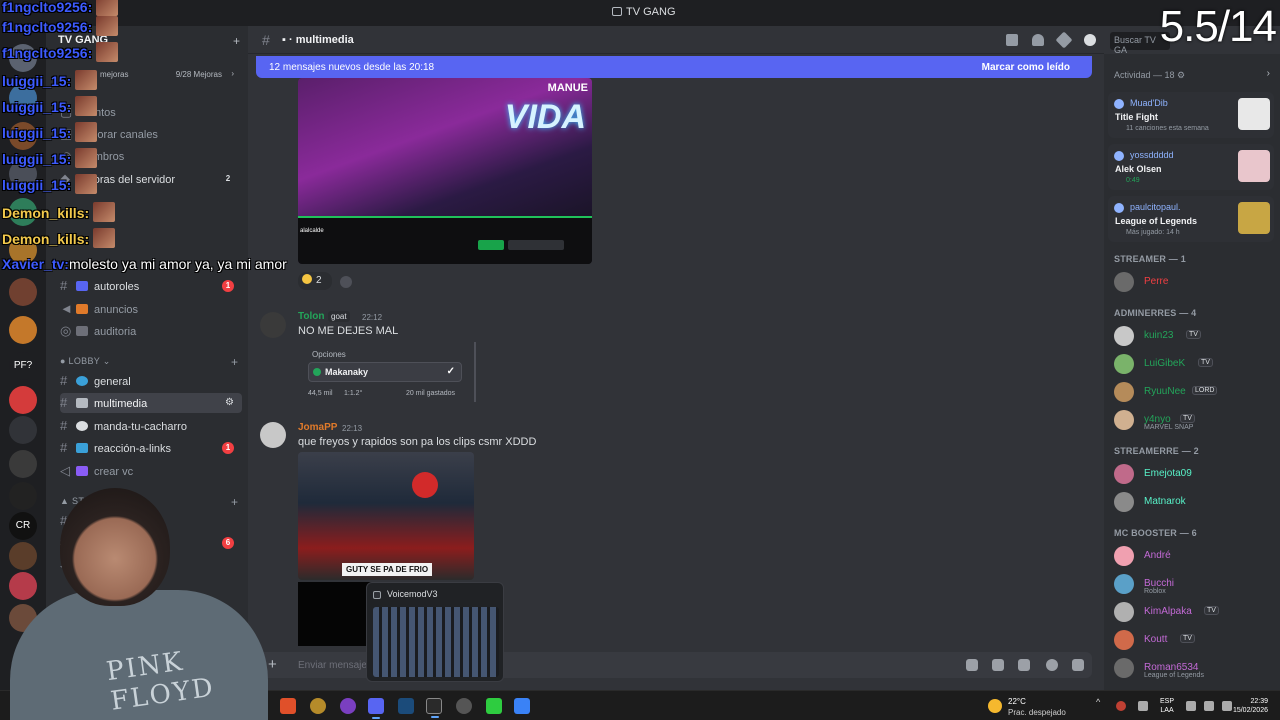 Image resolution: width=1280 pixels, height=720 pixels. Describe the element at coordinates (435, 632) in the screenshot. I see `voicemod-preview: VoicemodV3` at that location.